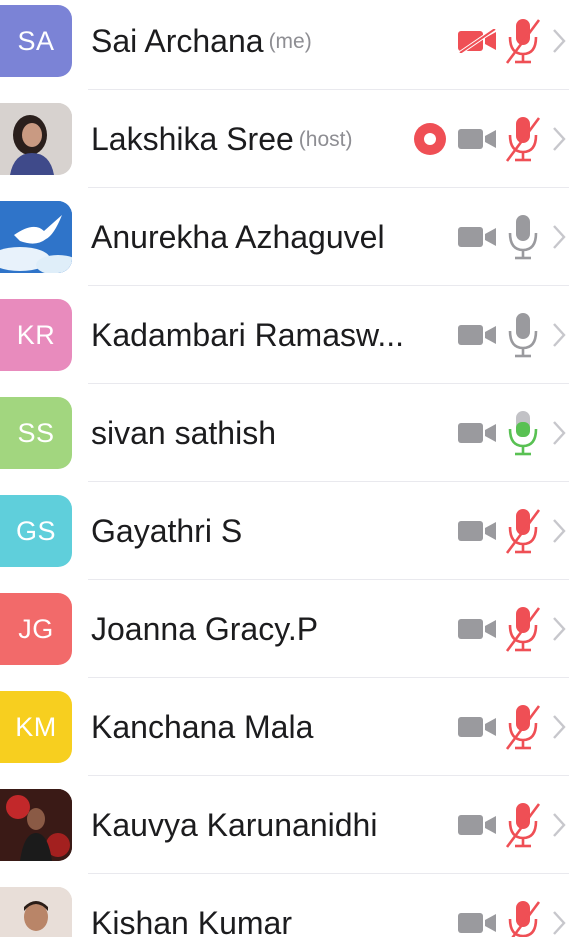 The width and height of the screenshot is (569, 937). I want to click on participant-name: Joanna Gracy.P, so click(205, 628).